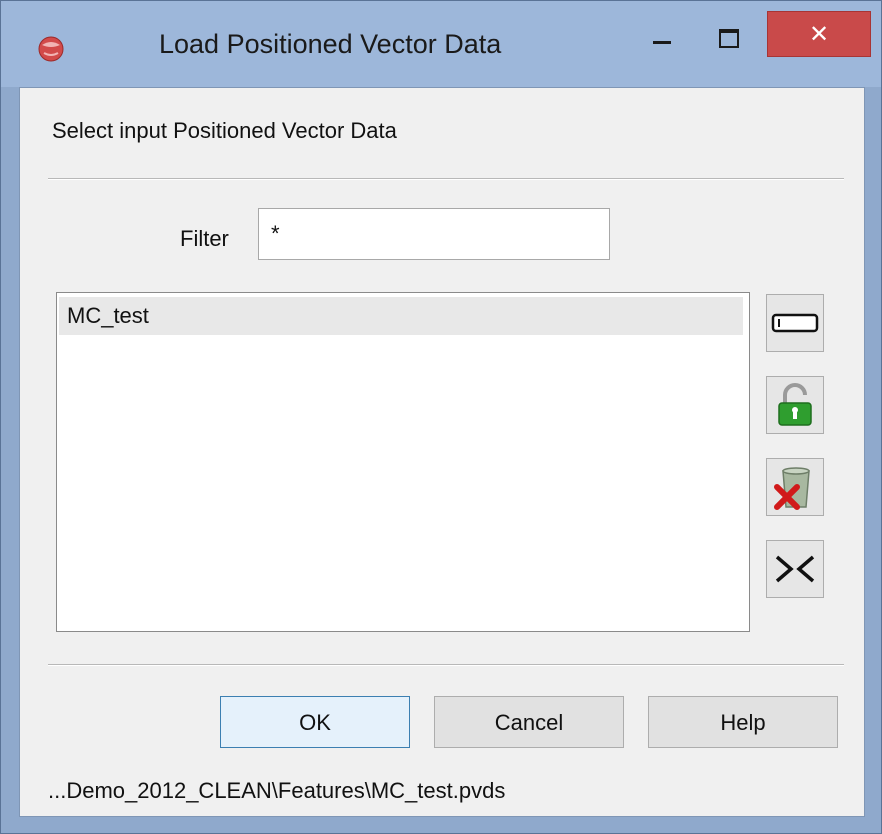 This screenshot has width=882, height=834. What do you see at coordinates (819, 34) in the screenshot?
I see `close-button: ✕` at bounding box center [819, 34].